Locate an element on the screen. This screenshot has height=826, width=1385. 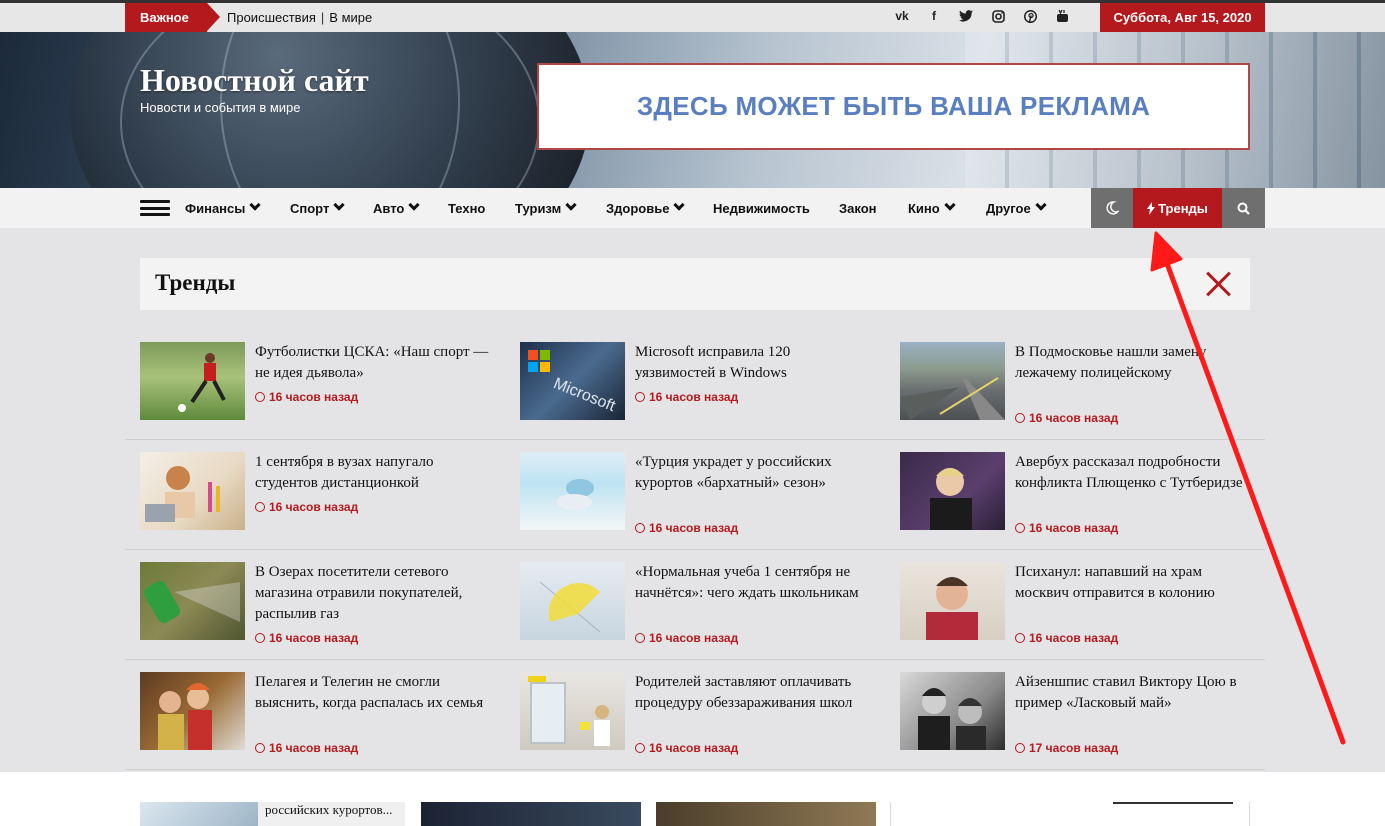
nav-item-label: Другое is located at coordinates (1008, 208).